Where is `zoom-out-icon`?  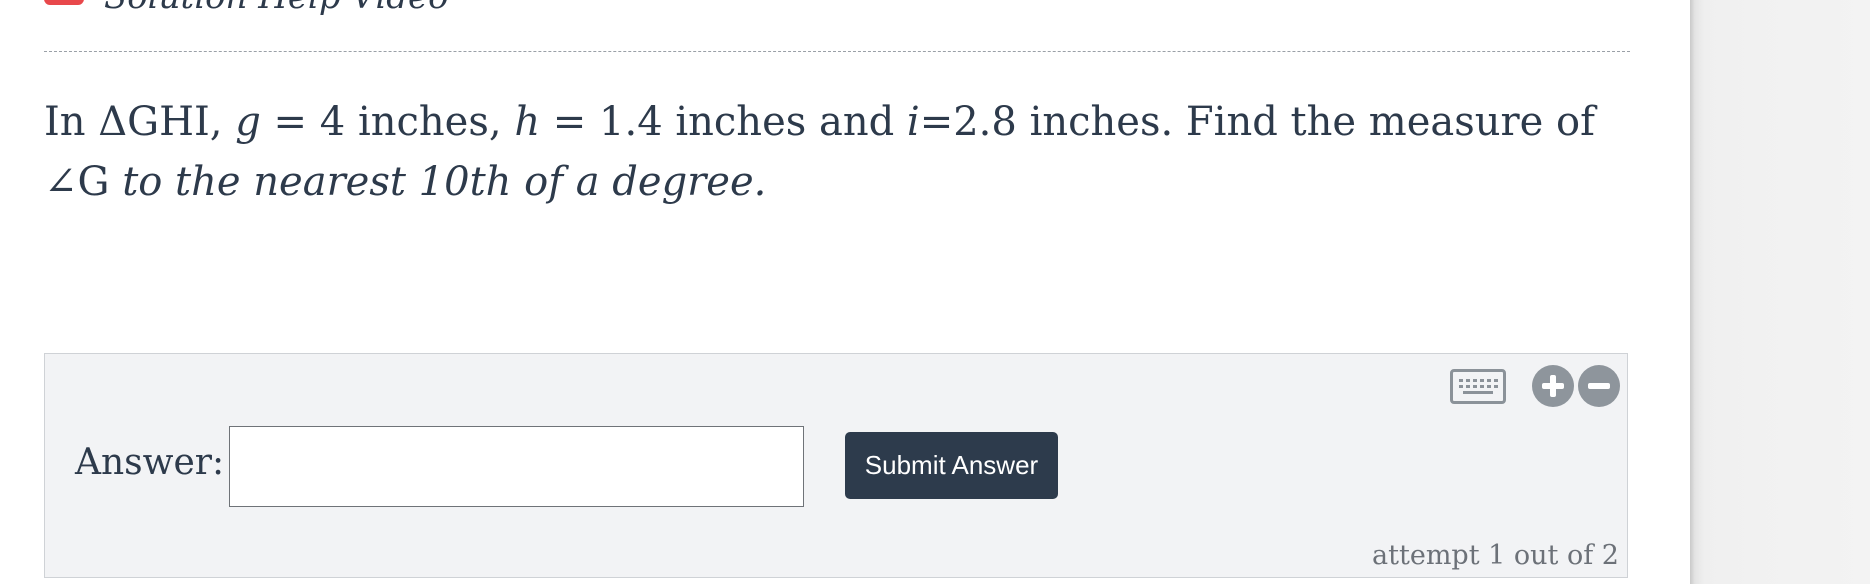
zoom-out-icon is located at coordinates (1599, 386).